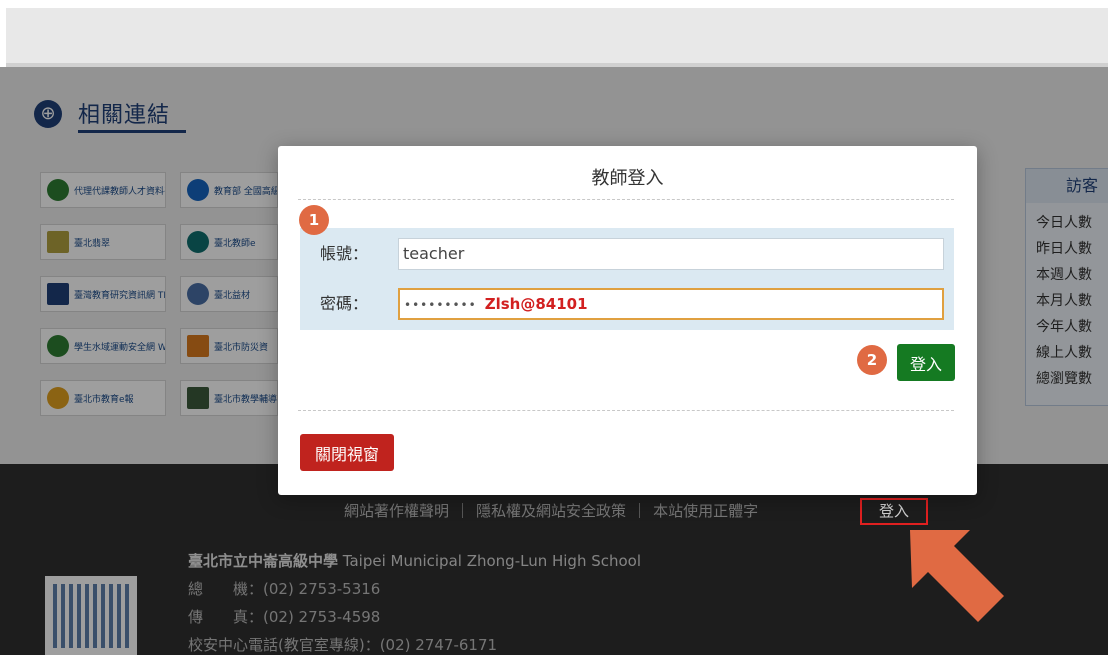  I want to click on account-row: 帳號： teacher, so click(627, 254).